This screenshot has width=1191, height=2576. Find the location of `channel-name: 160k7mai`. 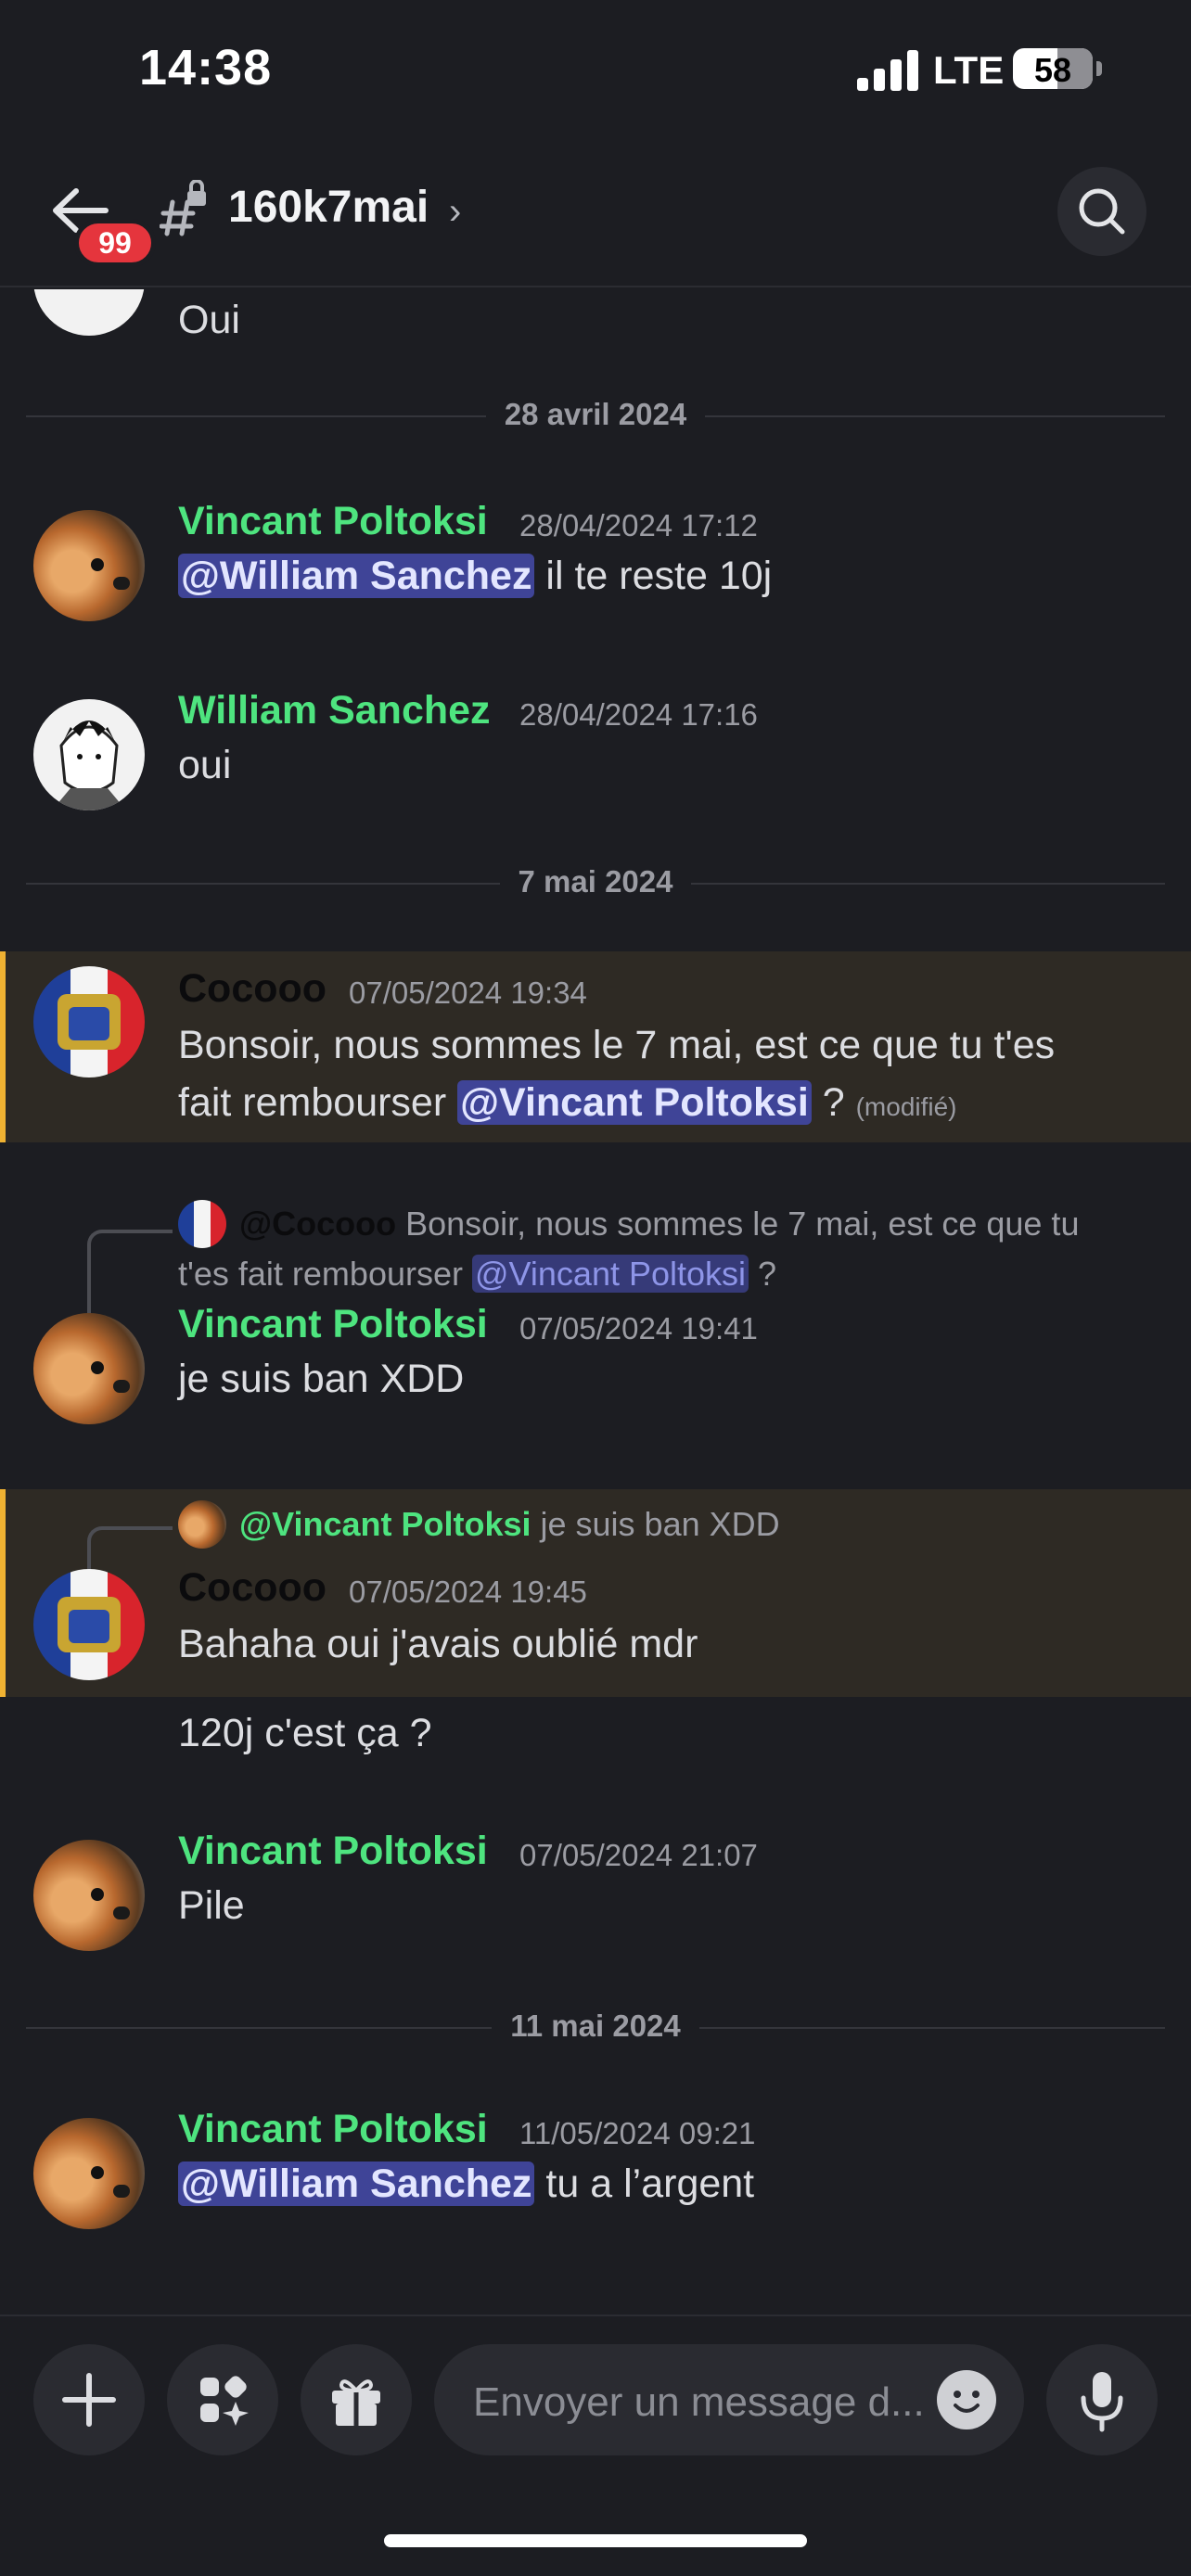

channel-name: 160k7mai is located at coordinates (328, 207).